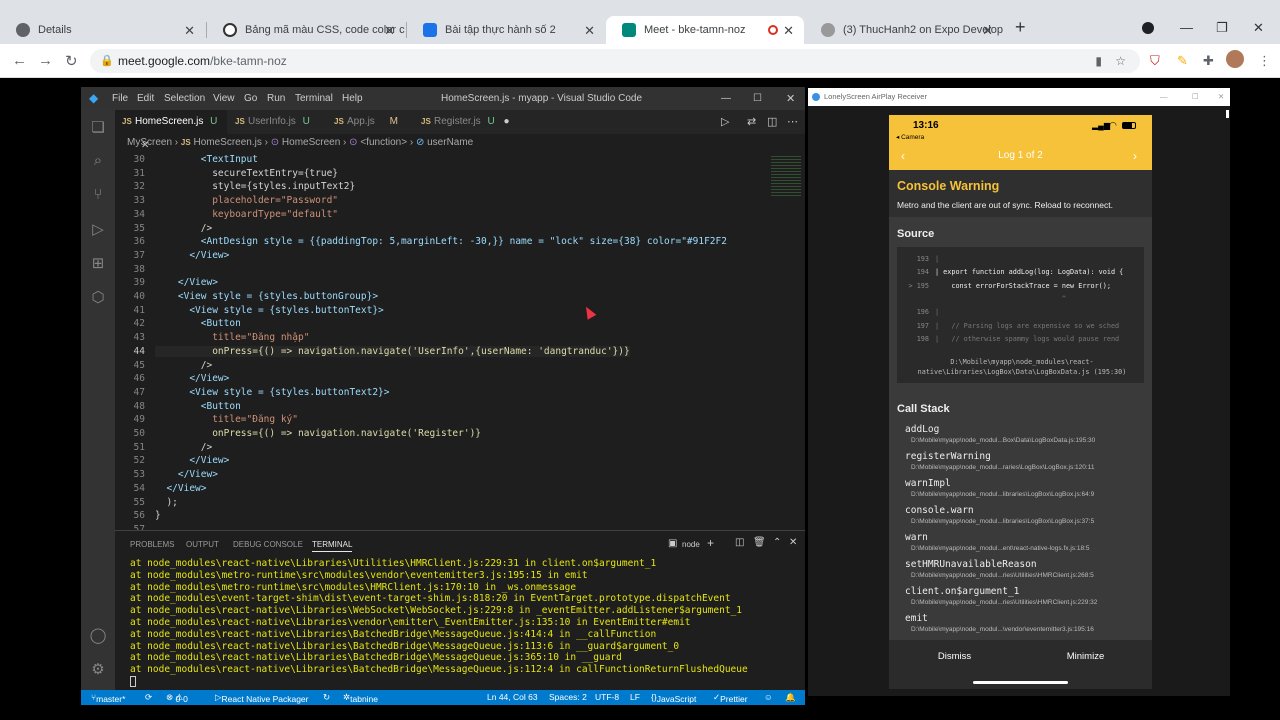 The image size is (1280, 720). Describe the element at coordinates (910, 137) in the screenshot. I see `back-to-camera: ◂ Camera` at that location.